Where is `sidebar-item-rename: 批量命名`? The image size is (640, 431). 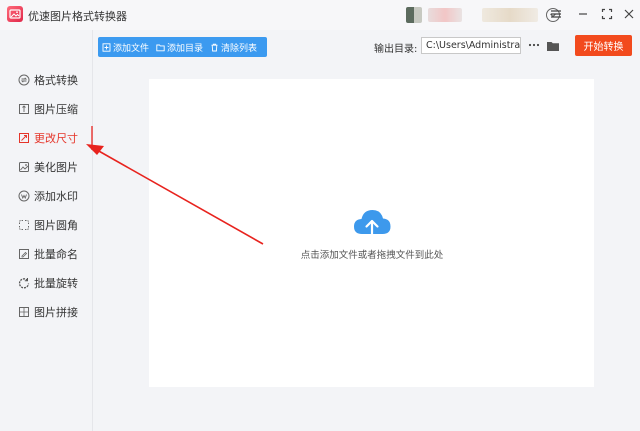
sidebar-item-rename: 批量命名 is located at coordinates (48, 254).